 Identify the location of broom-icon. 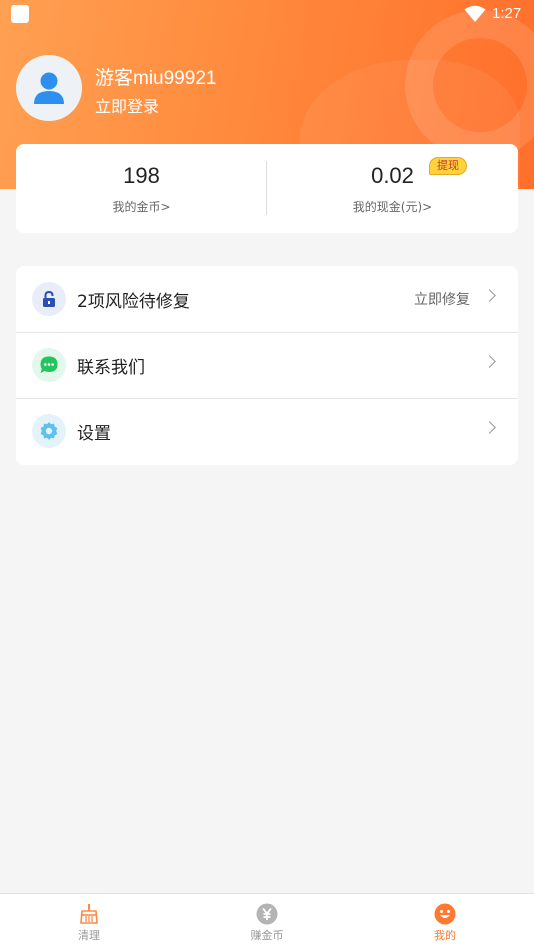
(89, 914).